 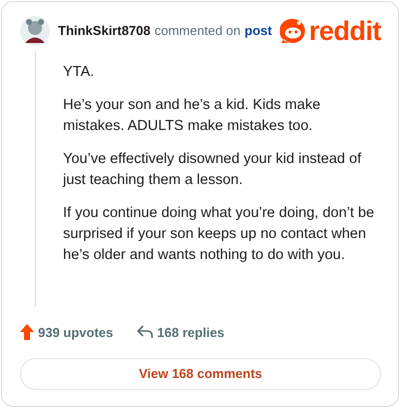 I want to click on upvote-count: 939 upvotes, so click(x=76, y=333).